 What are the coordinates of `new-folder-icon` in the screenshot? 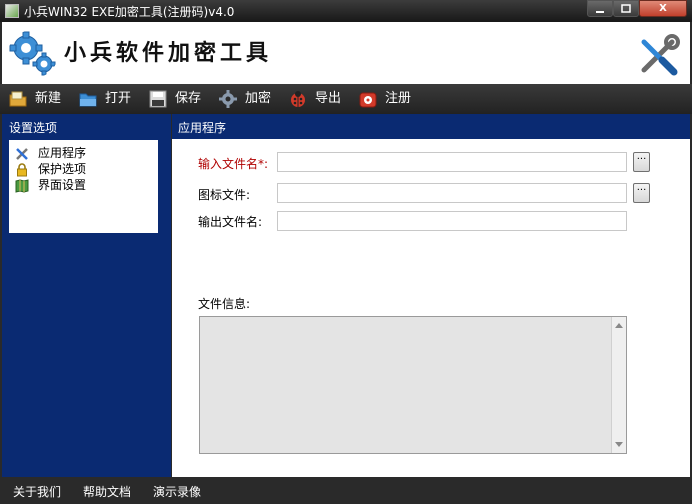 It's located at (18, 99).